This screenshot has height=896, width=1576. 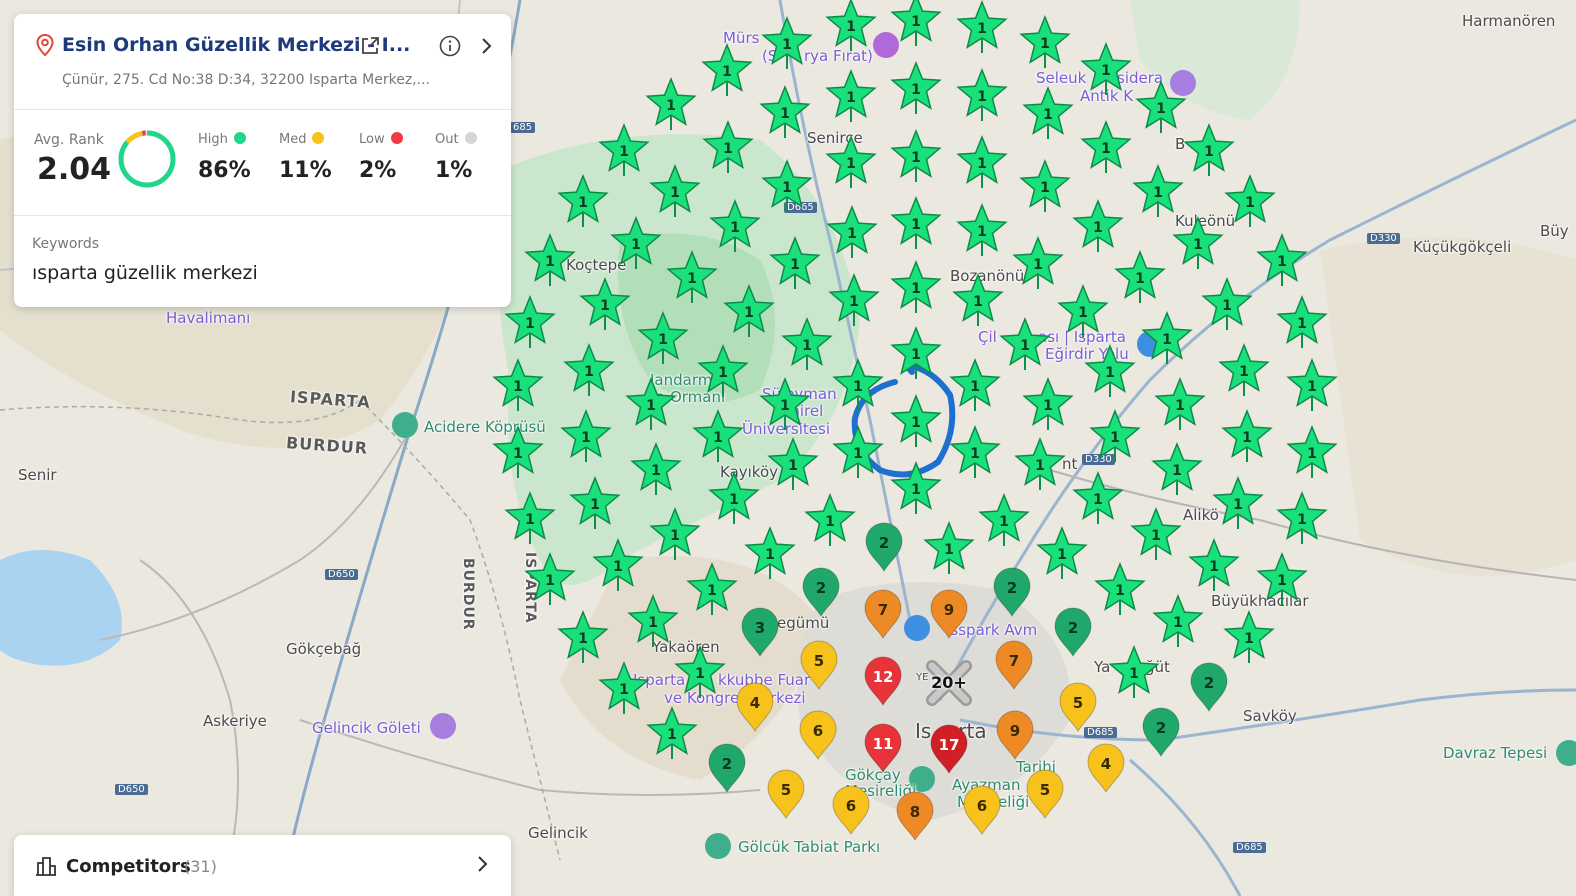 What do you see at coordinates (450, 46) in the screenshot?
I see `info-icon` at bounding box center [450, 46].